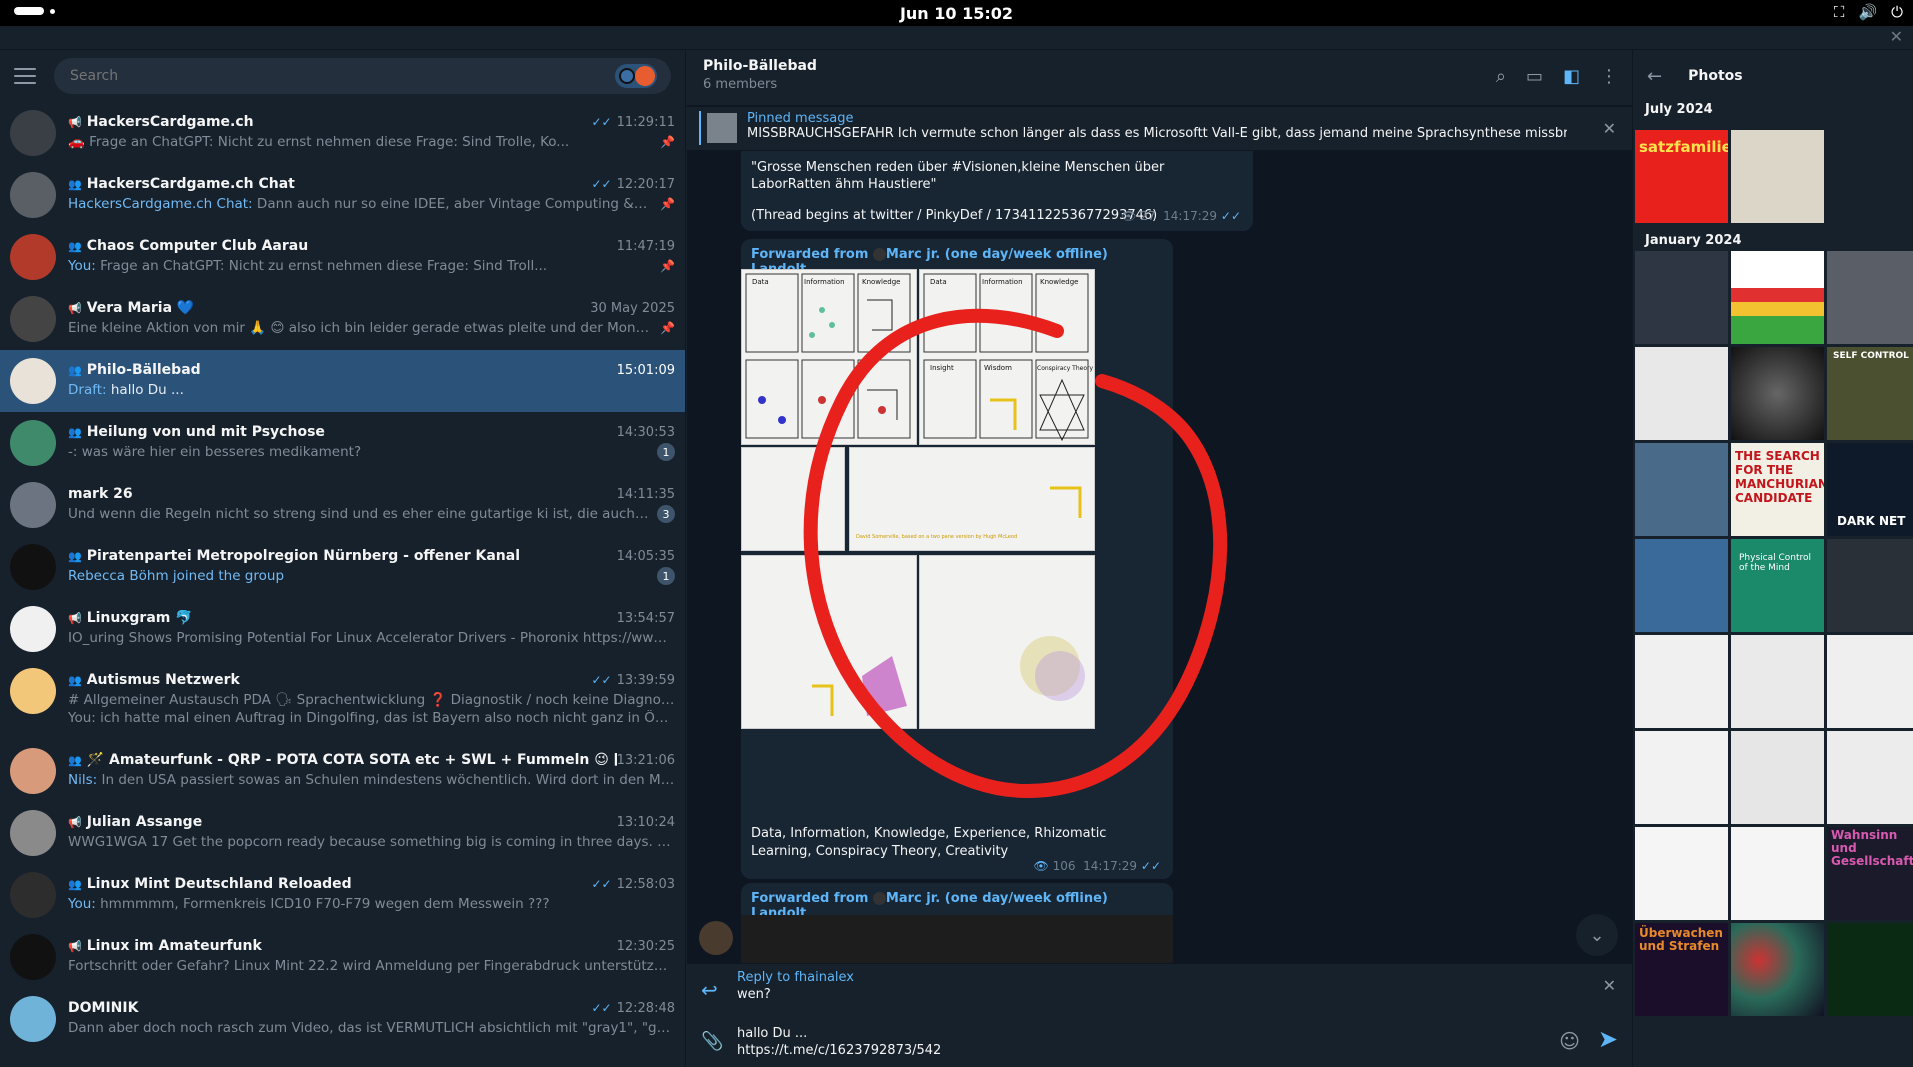  Describe the element at coordinates (1897, 12) in the screenshot. I see `power-icon: ⏻` at that location.